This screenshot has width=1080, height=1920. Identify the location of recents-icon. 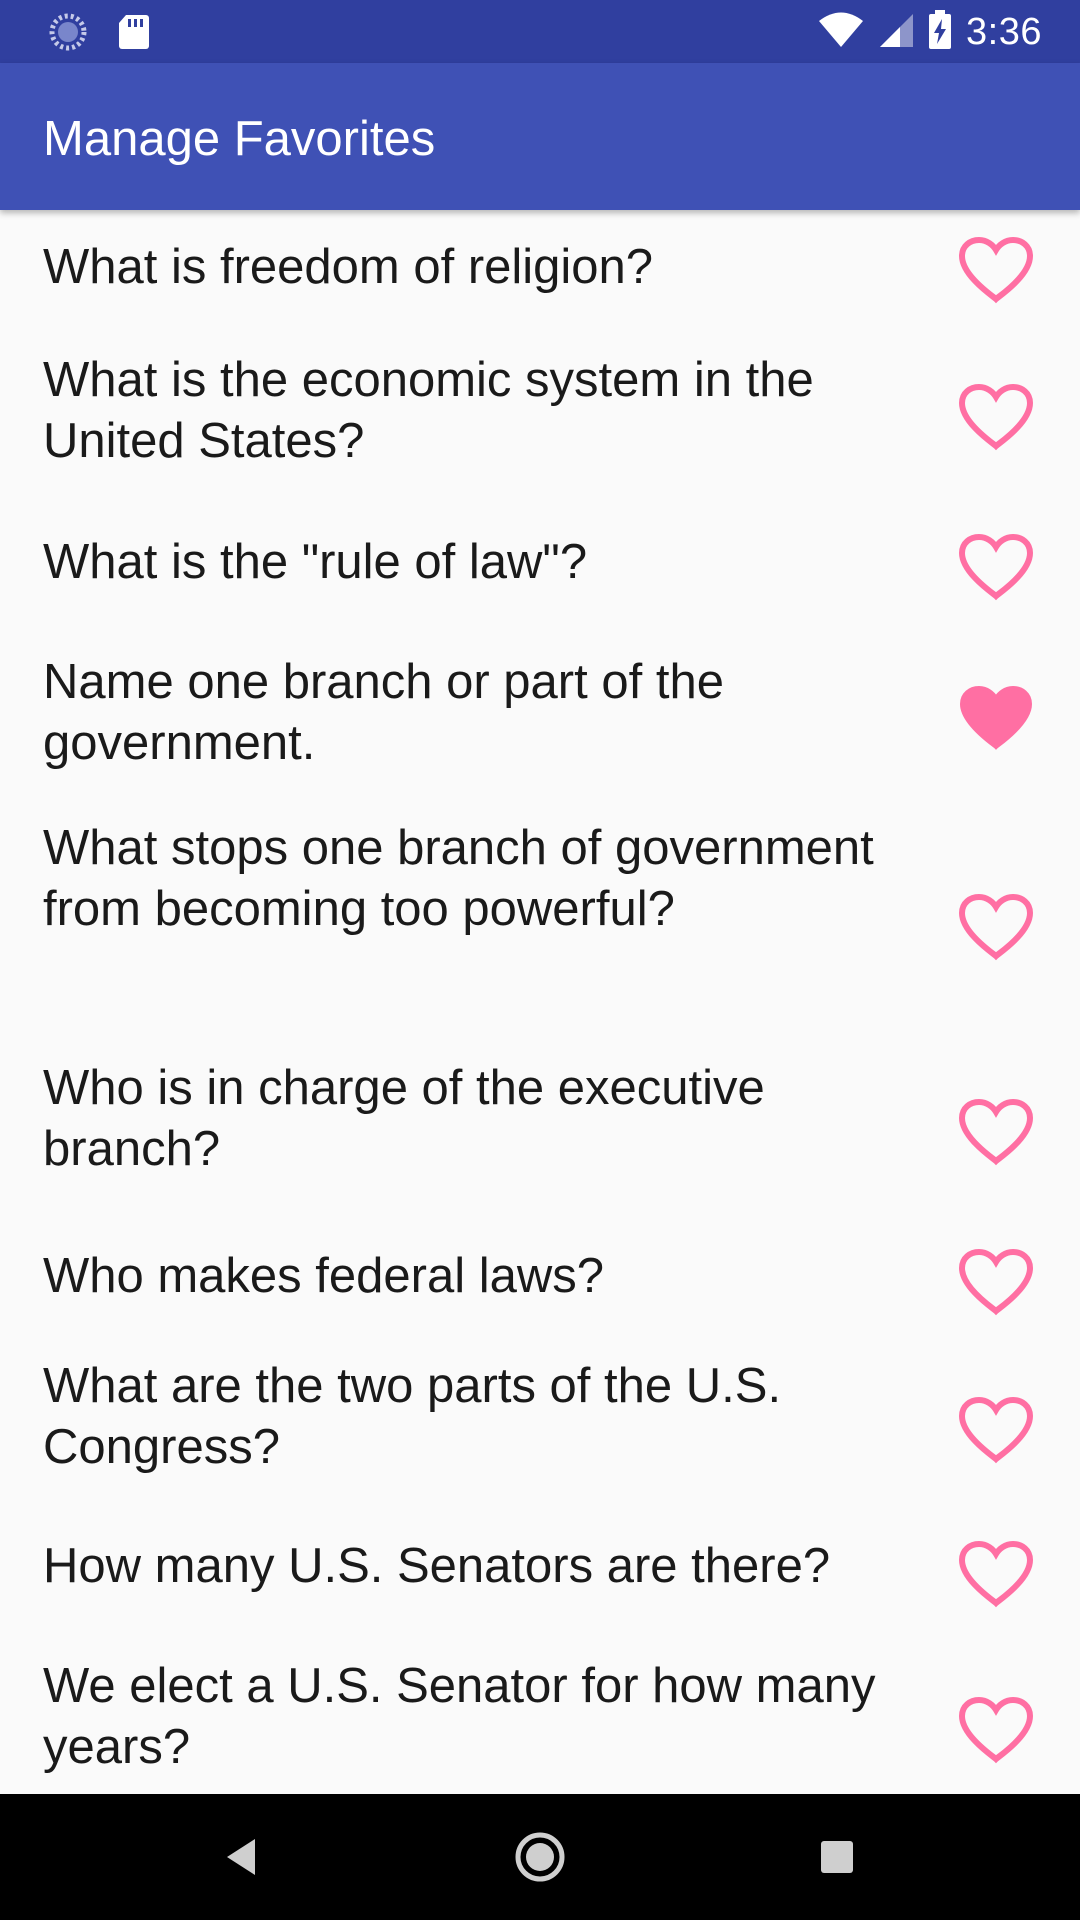
(837, 1857).